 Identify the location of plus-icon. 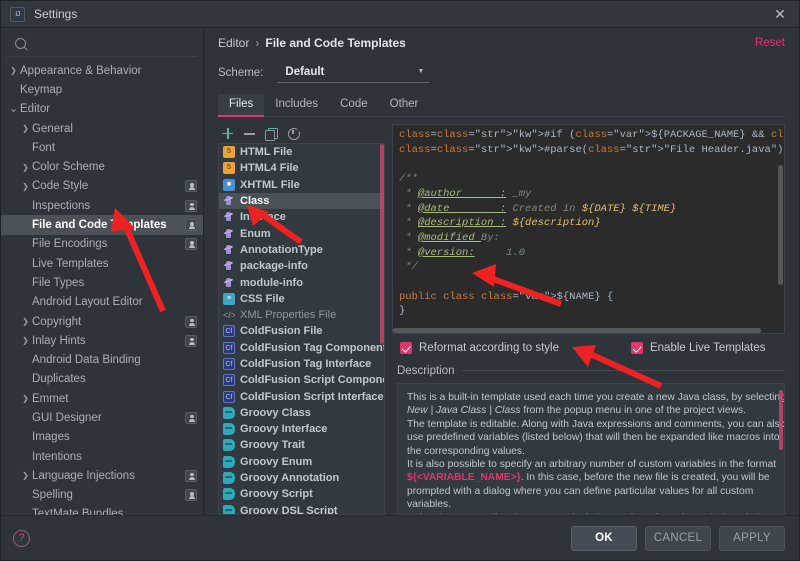
(227, 133).